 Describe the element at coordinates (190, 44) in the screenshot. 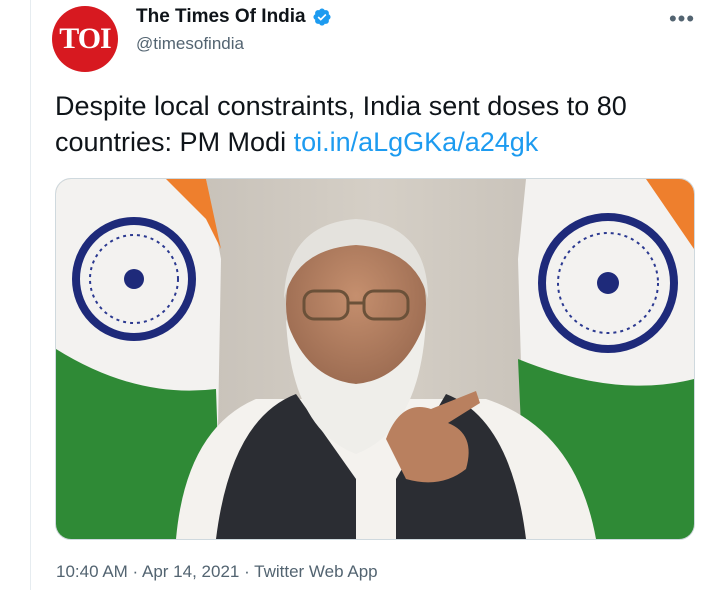

I see `account-handle: @timesofindia` at that location.